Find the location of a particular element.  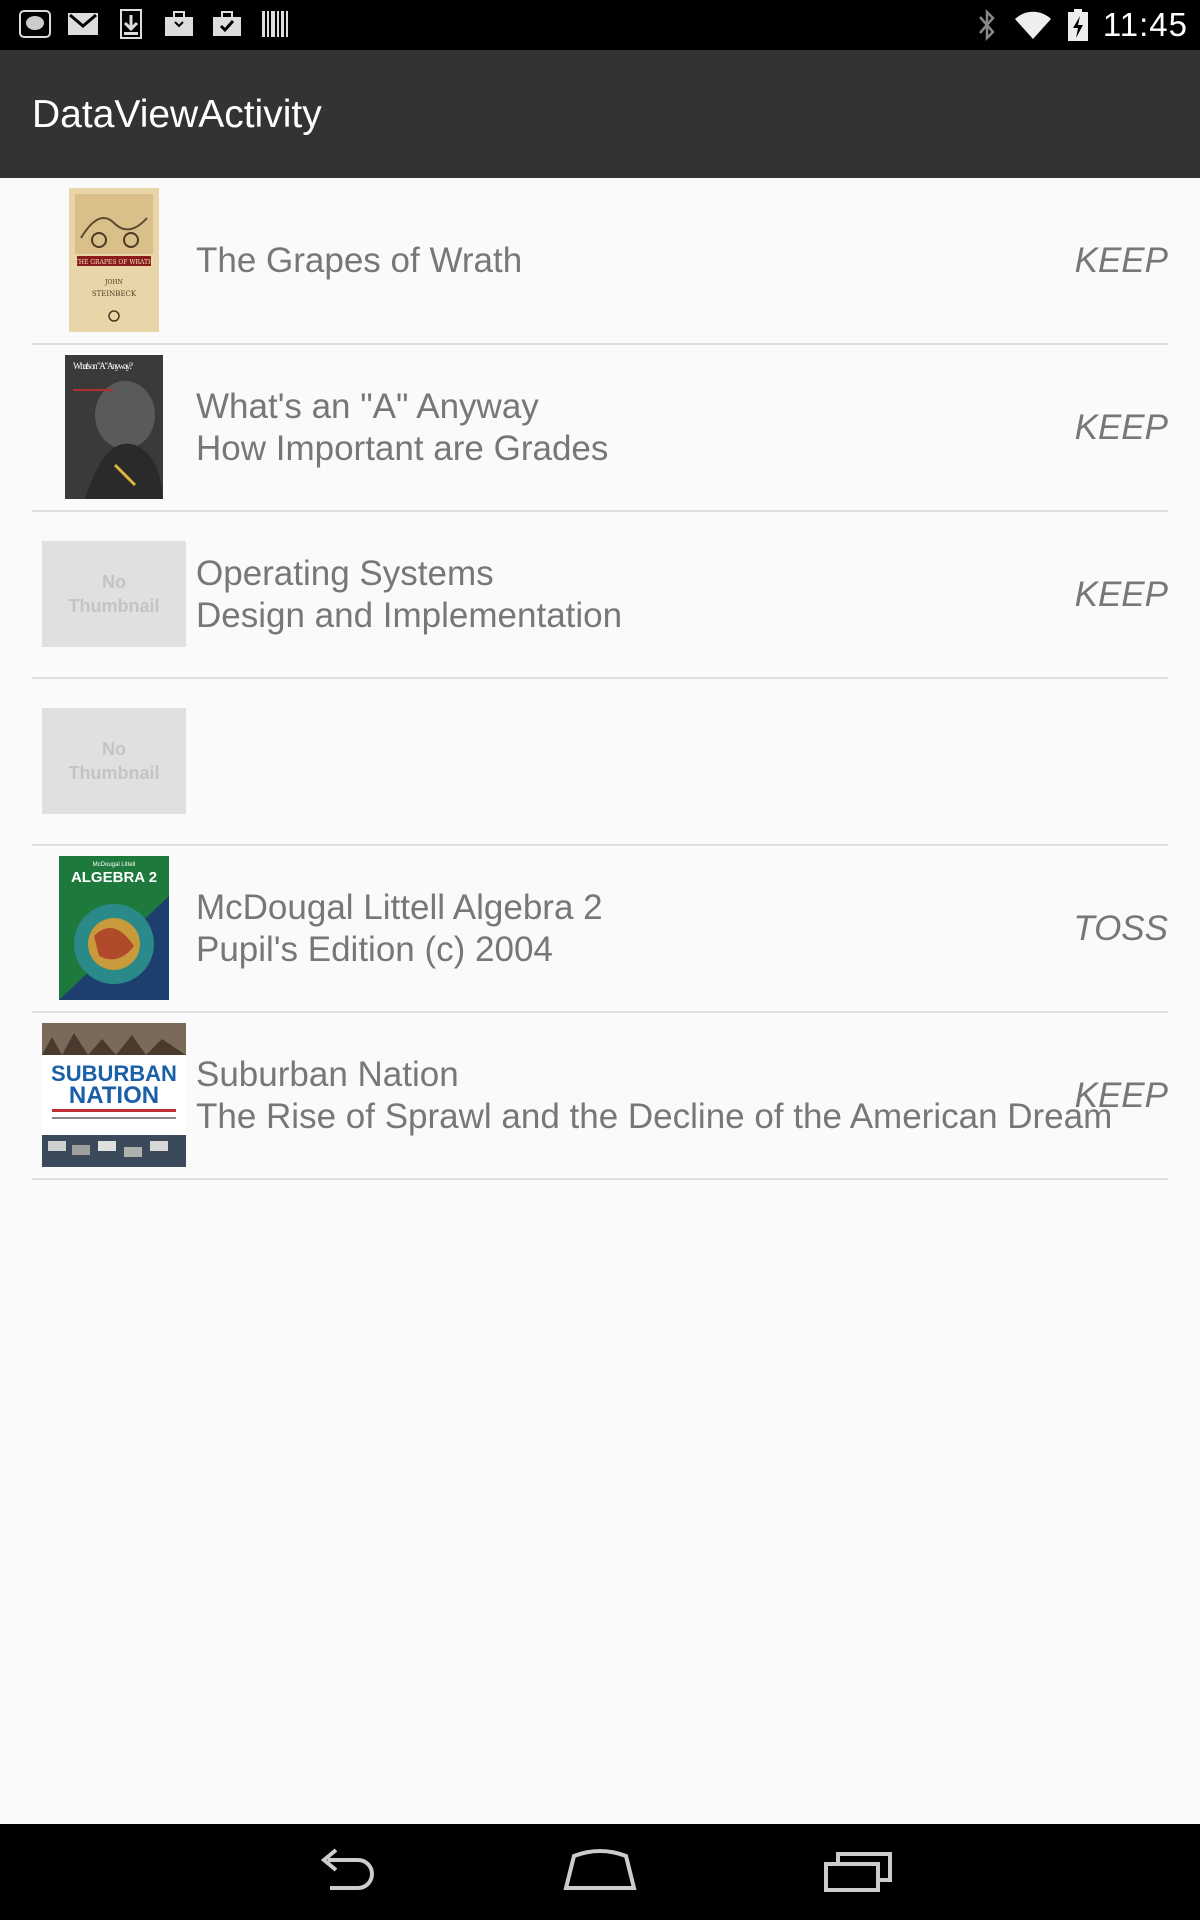

algebra-2-cover: McDougal Littell ALGEBRA 2 is located at coordinates (114, 928).